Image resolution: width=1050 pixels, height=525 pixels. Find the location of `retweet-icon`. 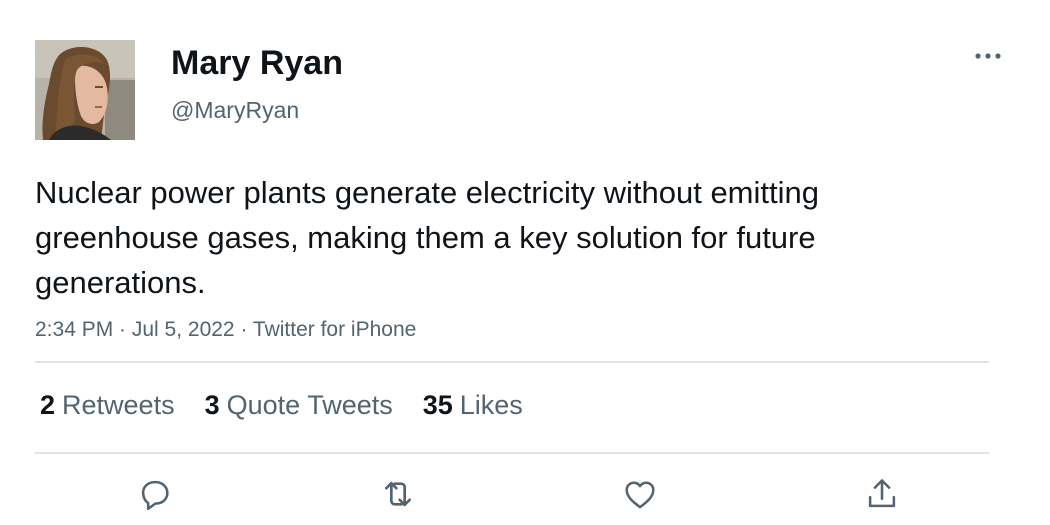

retweet-icon is located at coordinates (398, 494).